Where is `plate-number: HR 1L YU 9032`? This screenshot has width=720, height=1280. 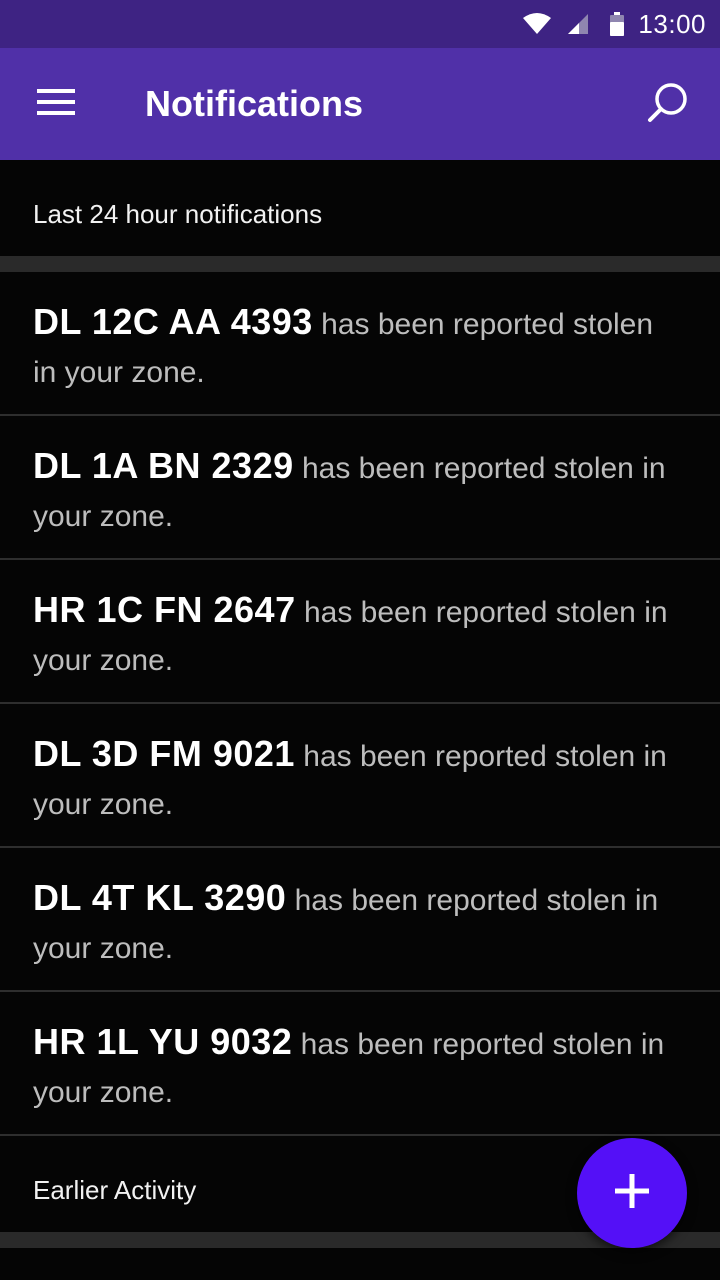
plate-number: HR 1L YU 9032 is located at coordinates (163, 1041).